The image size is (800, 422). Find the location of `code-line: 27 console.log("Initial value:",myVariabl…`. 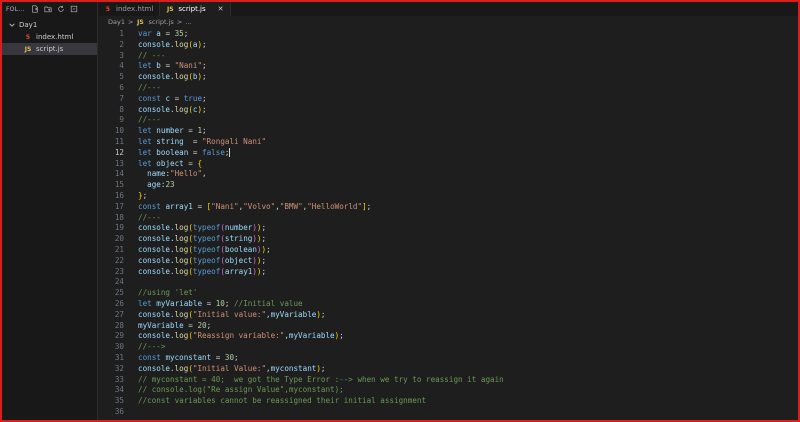

code-line: 27 console.log("Initial value:",myVariabl… is located at coordinates (448, 315).